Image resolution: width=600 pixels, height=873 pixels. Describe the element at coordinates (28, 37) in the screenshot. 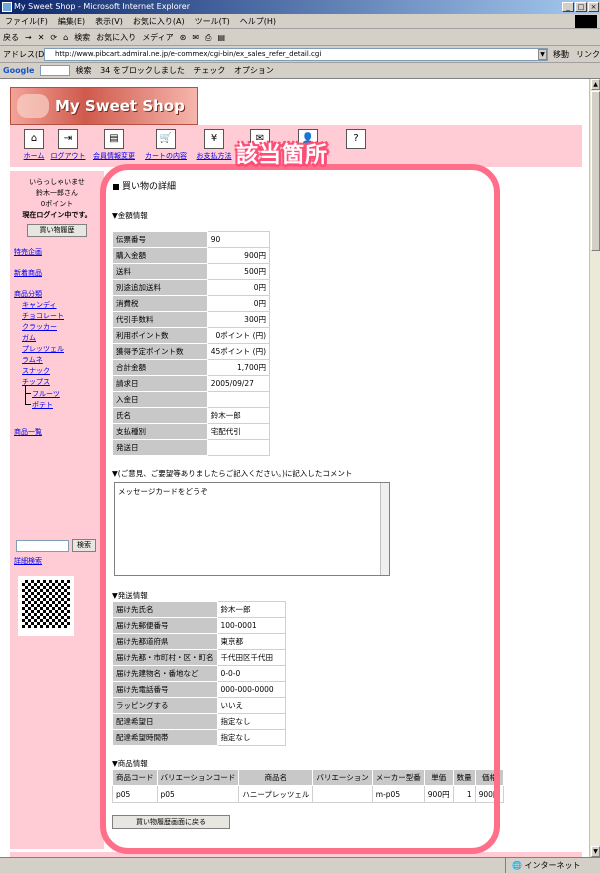

I see `forward-button: →` at that location.